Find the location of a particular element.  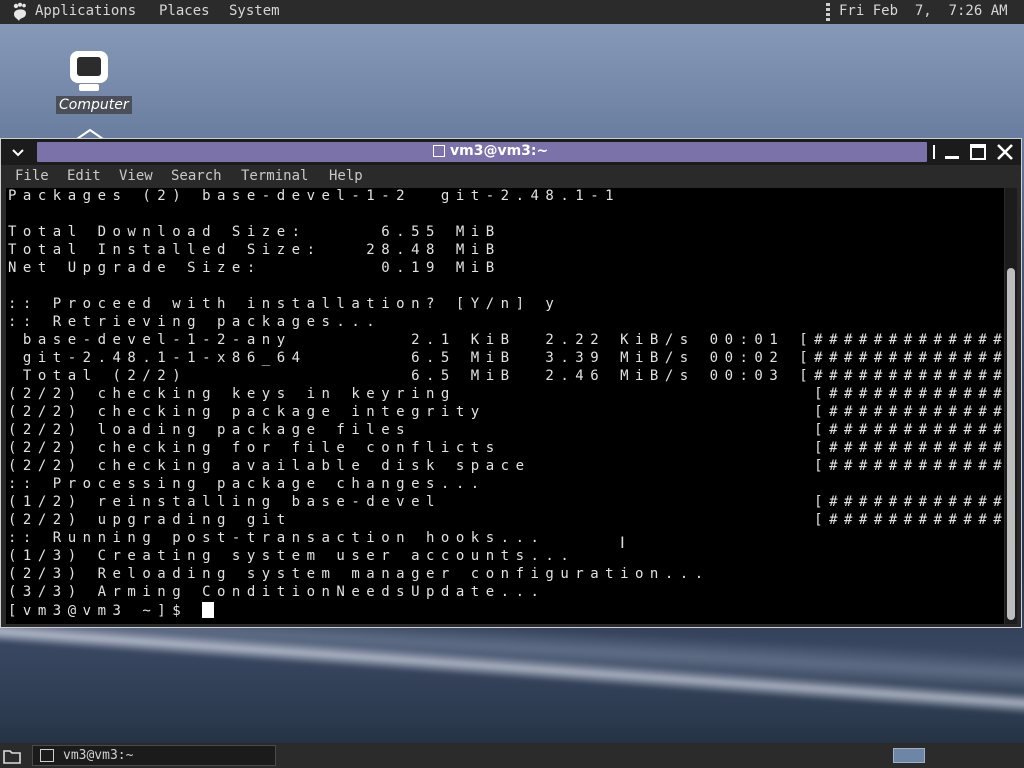

menu-search: Search is located at coordinates (196, 176).